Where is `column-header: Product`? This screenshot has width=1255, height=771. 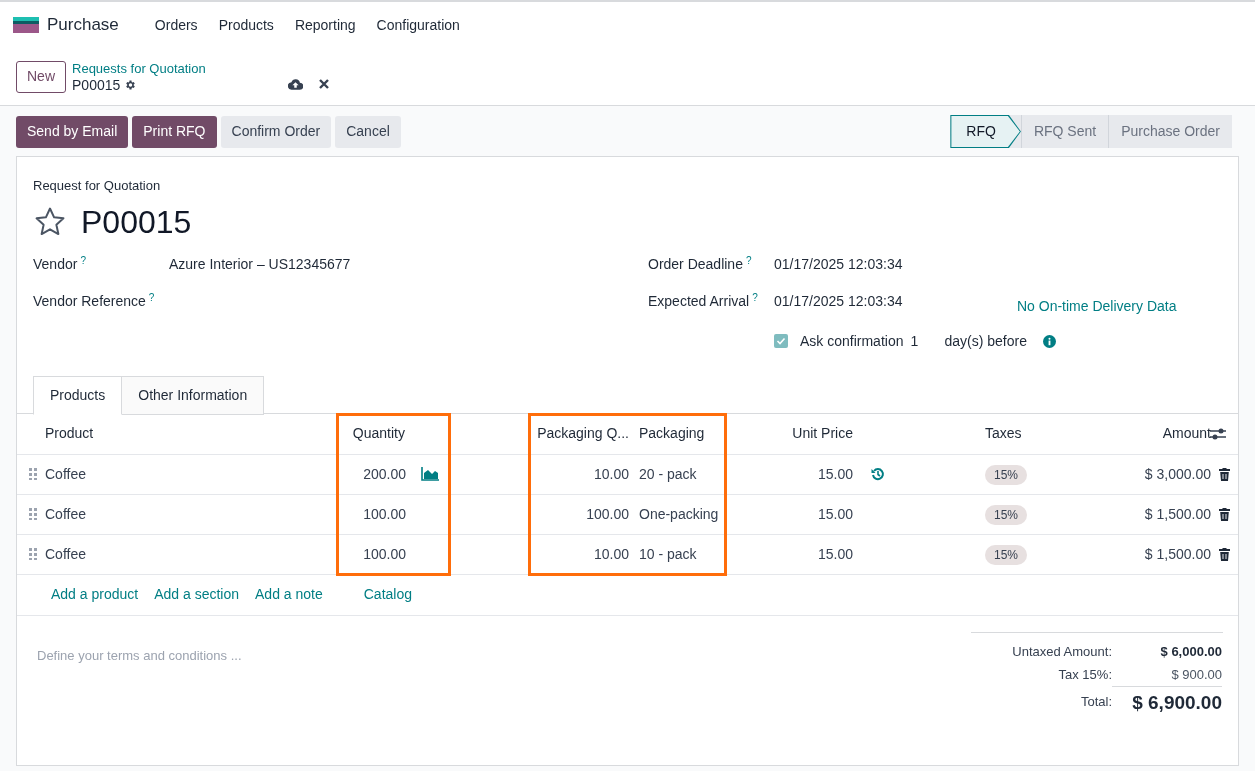 column-header: Product is located at coordinates (191, 433).